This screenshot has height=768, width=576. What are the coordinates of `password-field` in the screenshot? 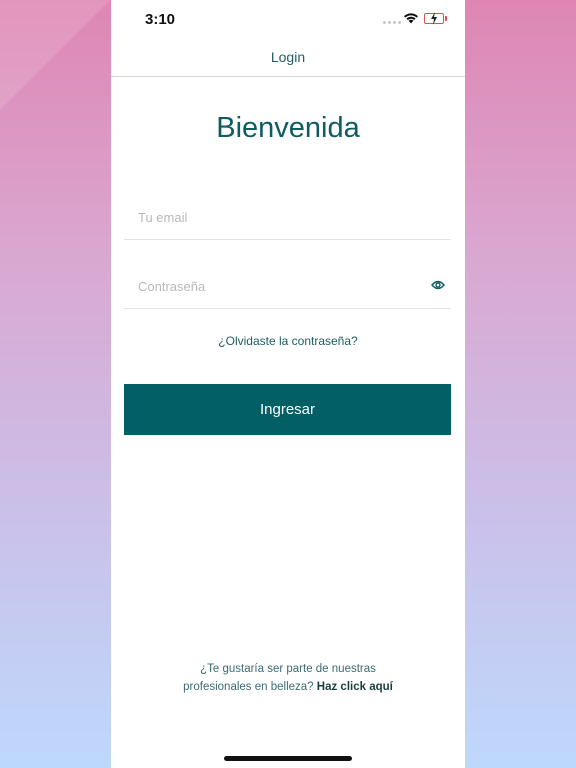 It's located at (287, 288).